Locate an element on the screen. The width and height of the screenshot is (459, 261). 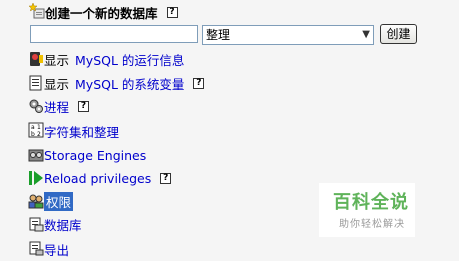
watermark-sub-text: 助你轻松解决 is located at coordinates (372, 224).